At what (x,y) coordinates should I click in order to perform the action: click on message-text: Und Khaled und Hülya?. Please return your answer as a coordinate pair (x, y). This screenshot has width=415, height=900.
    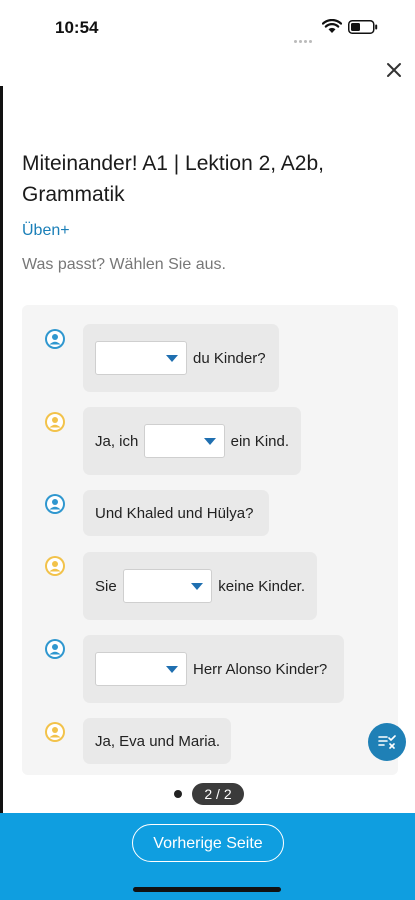
    Looking at the image, I should click on (174, 513).